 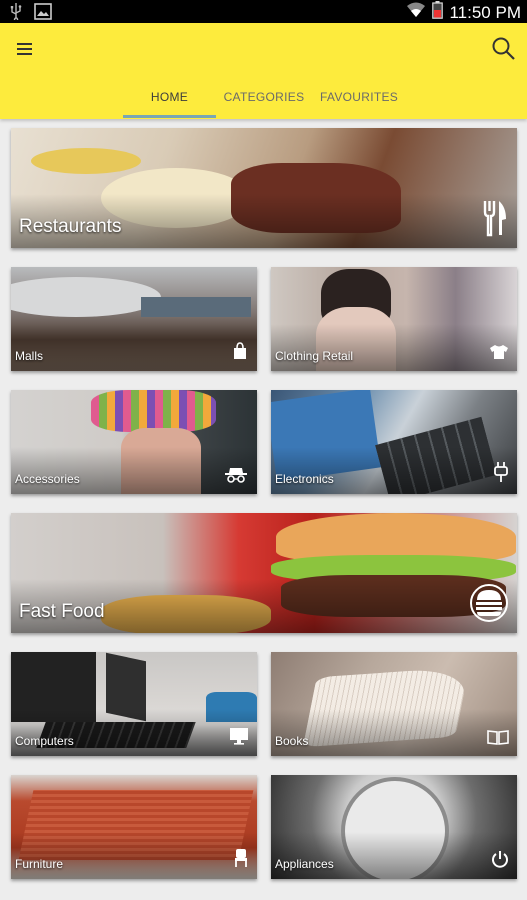 I want to click on category-label: Books, so click(x=292, y=741).